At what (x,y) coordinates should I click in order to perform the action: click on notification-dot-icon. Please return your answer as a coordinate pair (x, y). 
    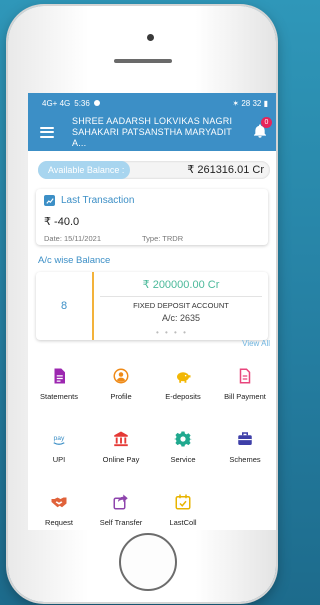
    Looking at the image, I should click on (96, 103).